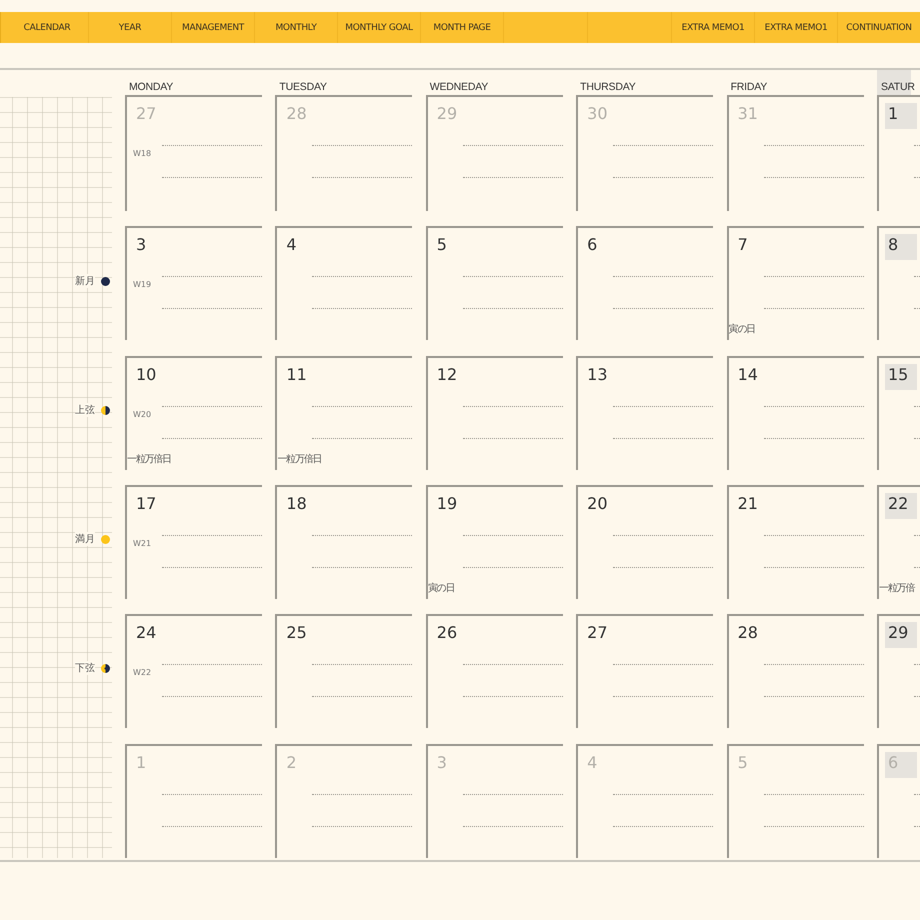 This screenshot has width=920, height=920. Describe the element at coordinates (742, 245) in the screenshot. I see `date-number: 7` at that location.